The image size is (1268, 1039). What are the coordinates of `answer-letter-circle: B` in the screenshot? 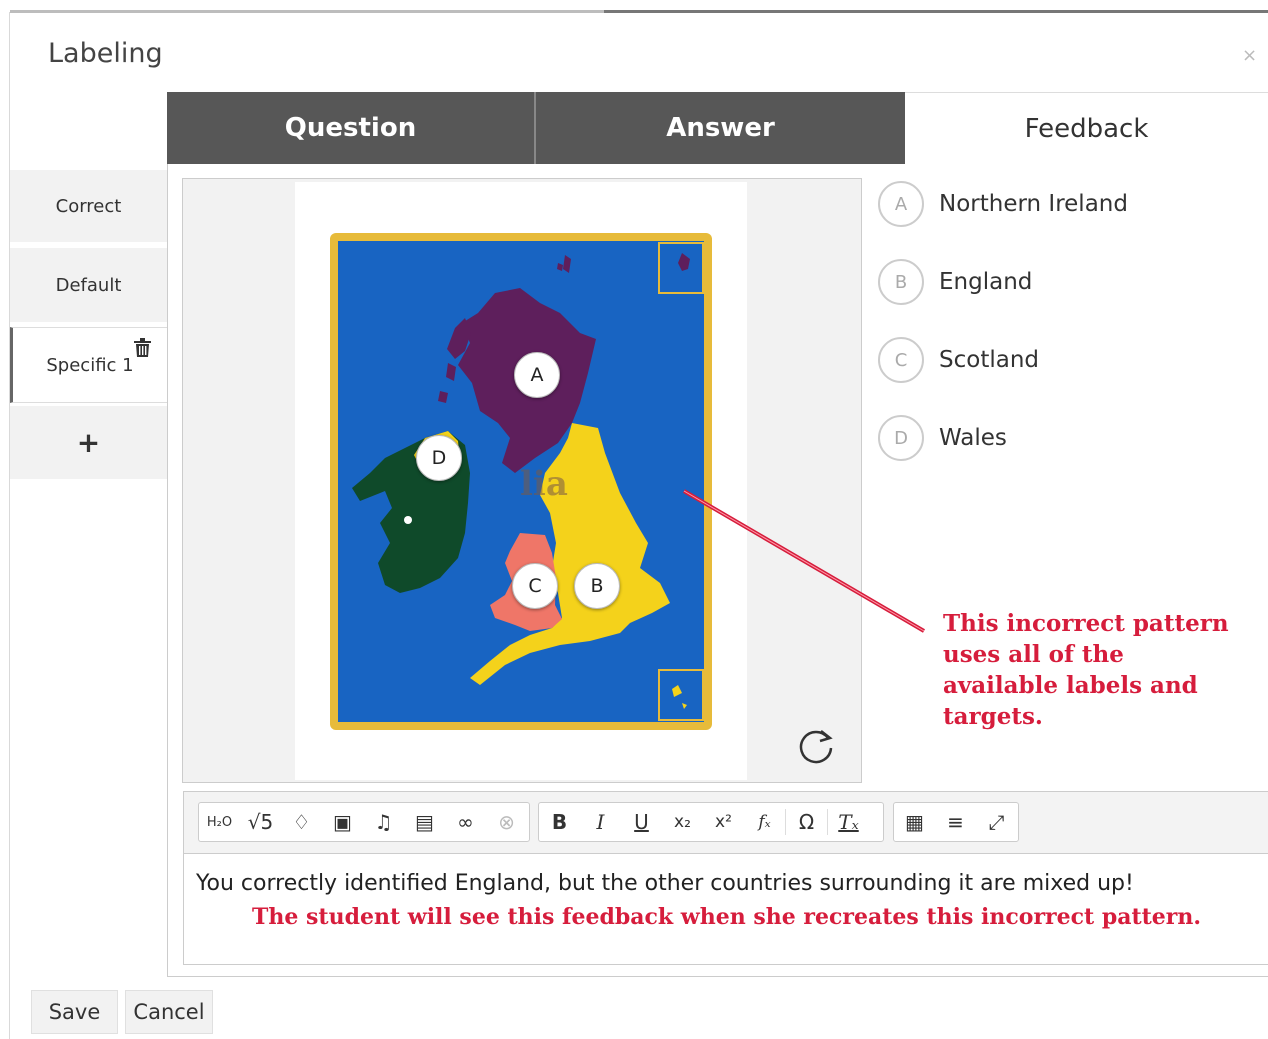 It's located at (901, 282).